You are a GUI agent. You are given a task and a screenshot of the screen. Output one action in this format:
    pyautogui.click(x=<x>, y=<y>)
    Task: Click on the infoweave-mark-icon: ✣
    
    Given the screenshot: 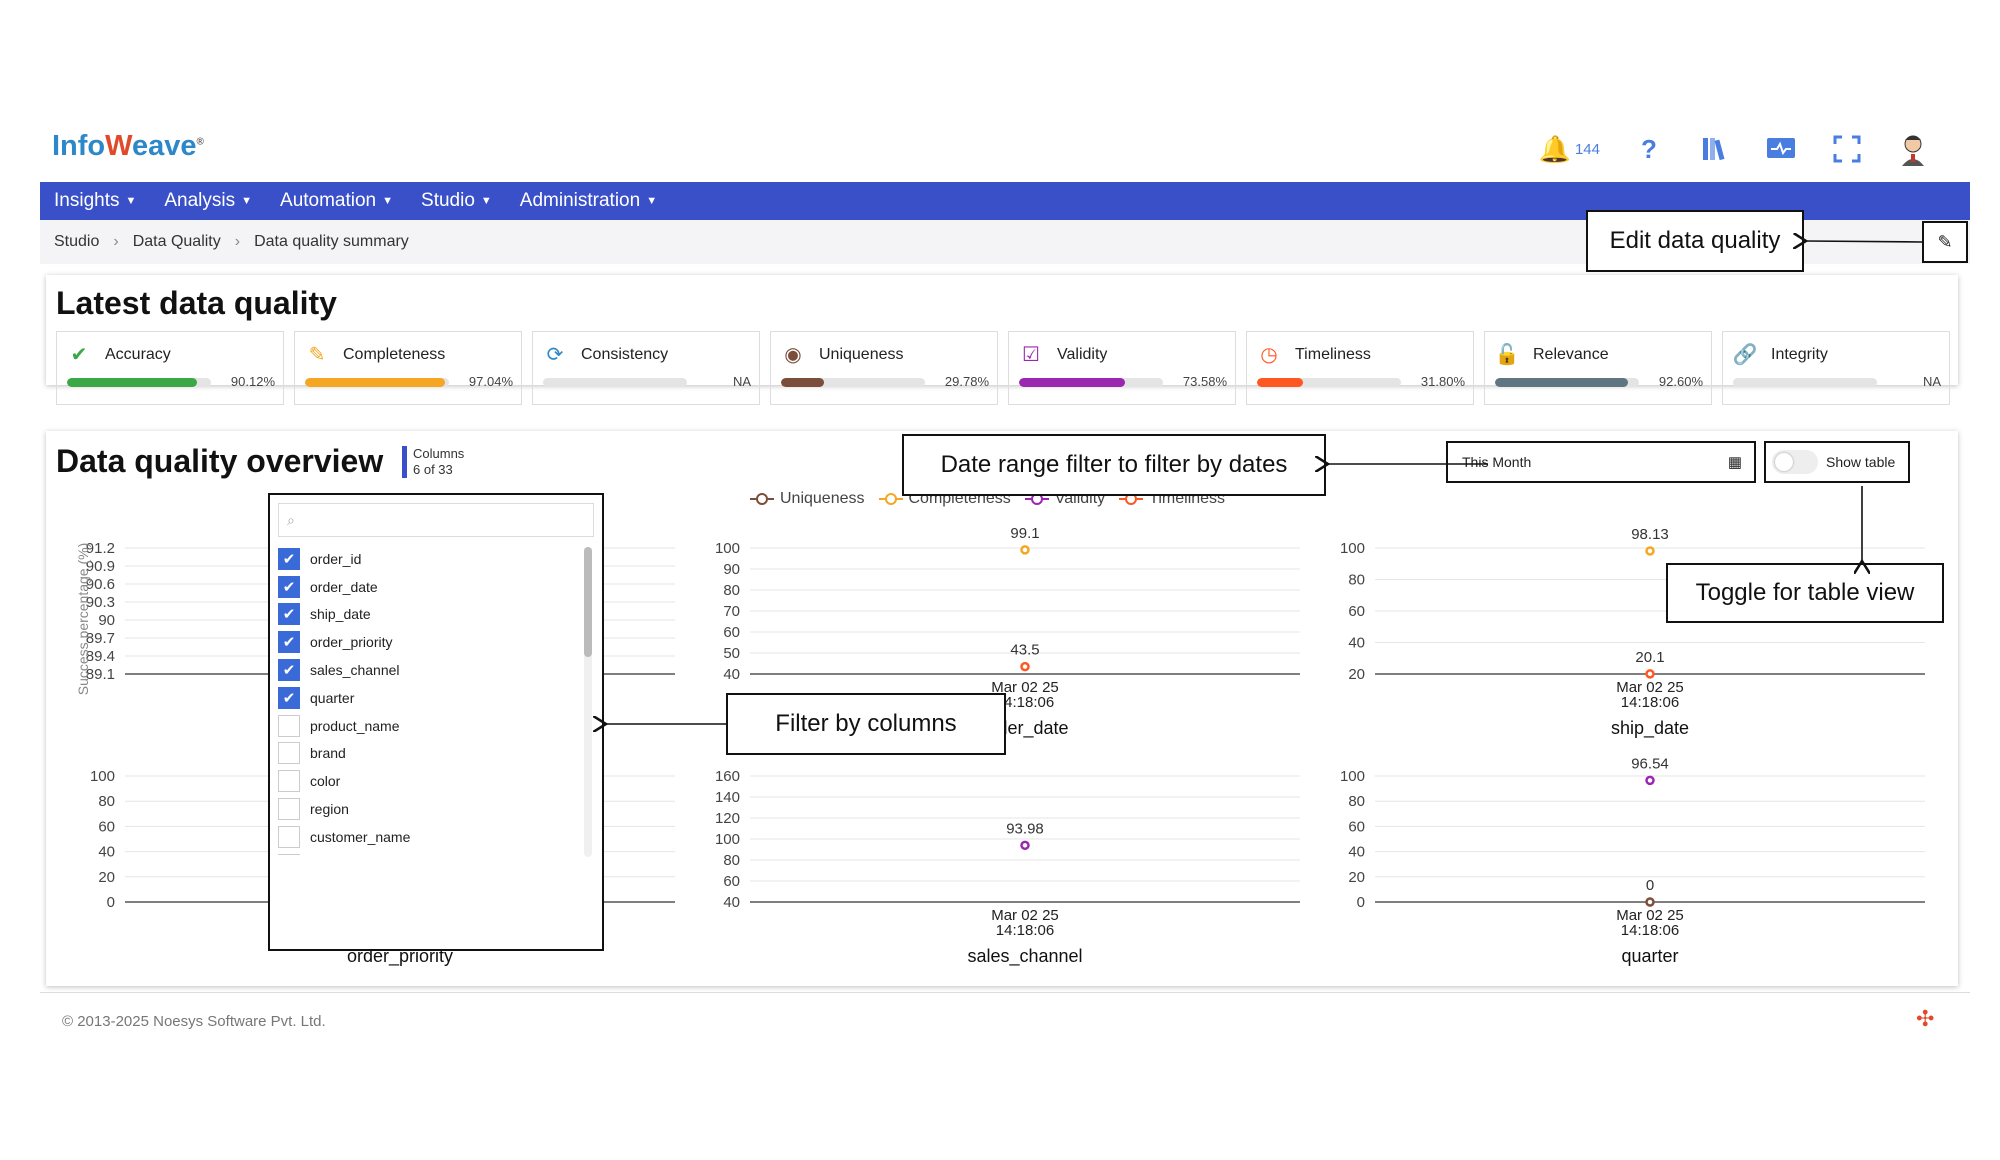 What is the action you would take?
    pyautogui.click(x=1925, y=1018)
    